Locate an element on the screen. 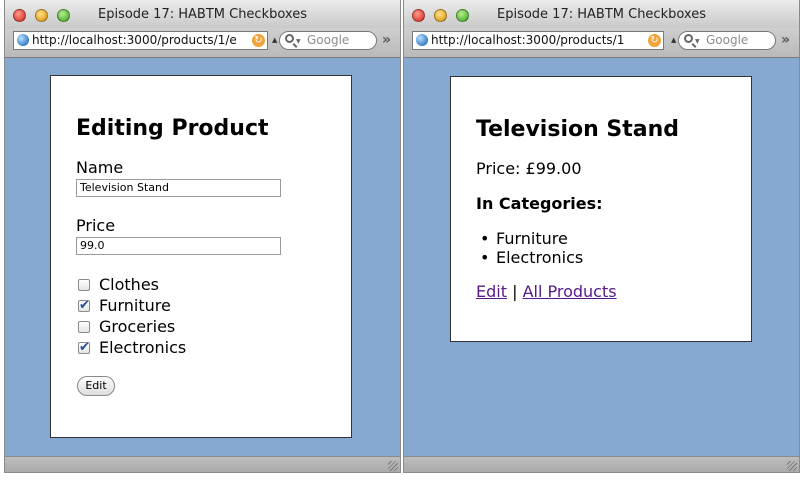 This screenshot has width=800, height=500. groceries-label: Groceries is located at coordinates (137, 326).